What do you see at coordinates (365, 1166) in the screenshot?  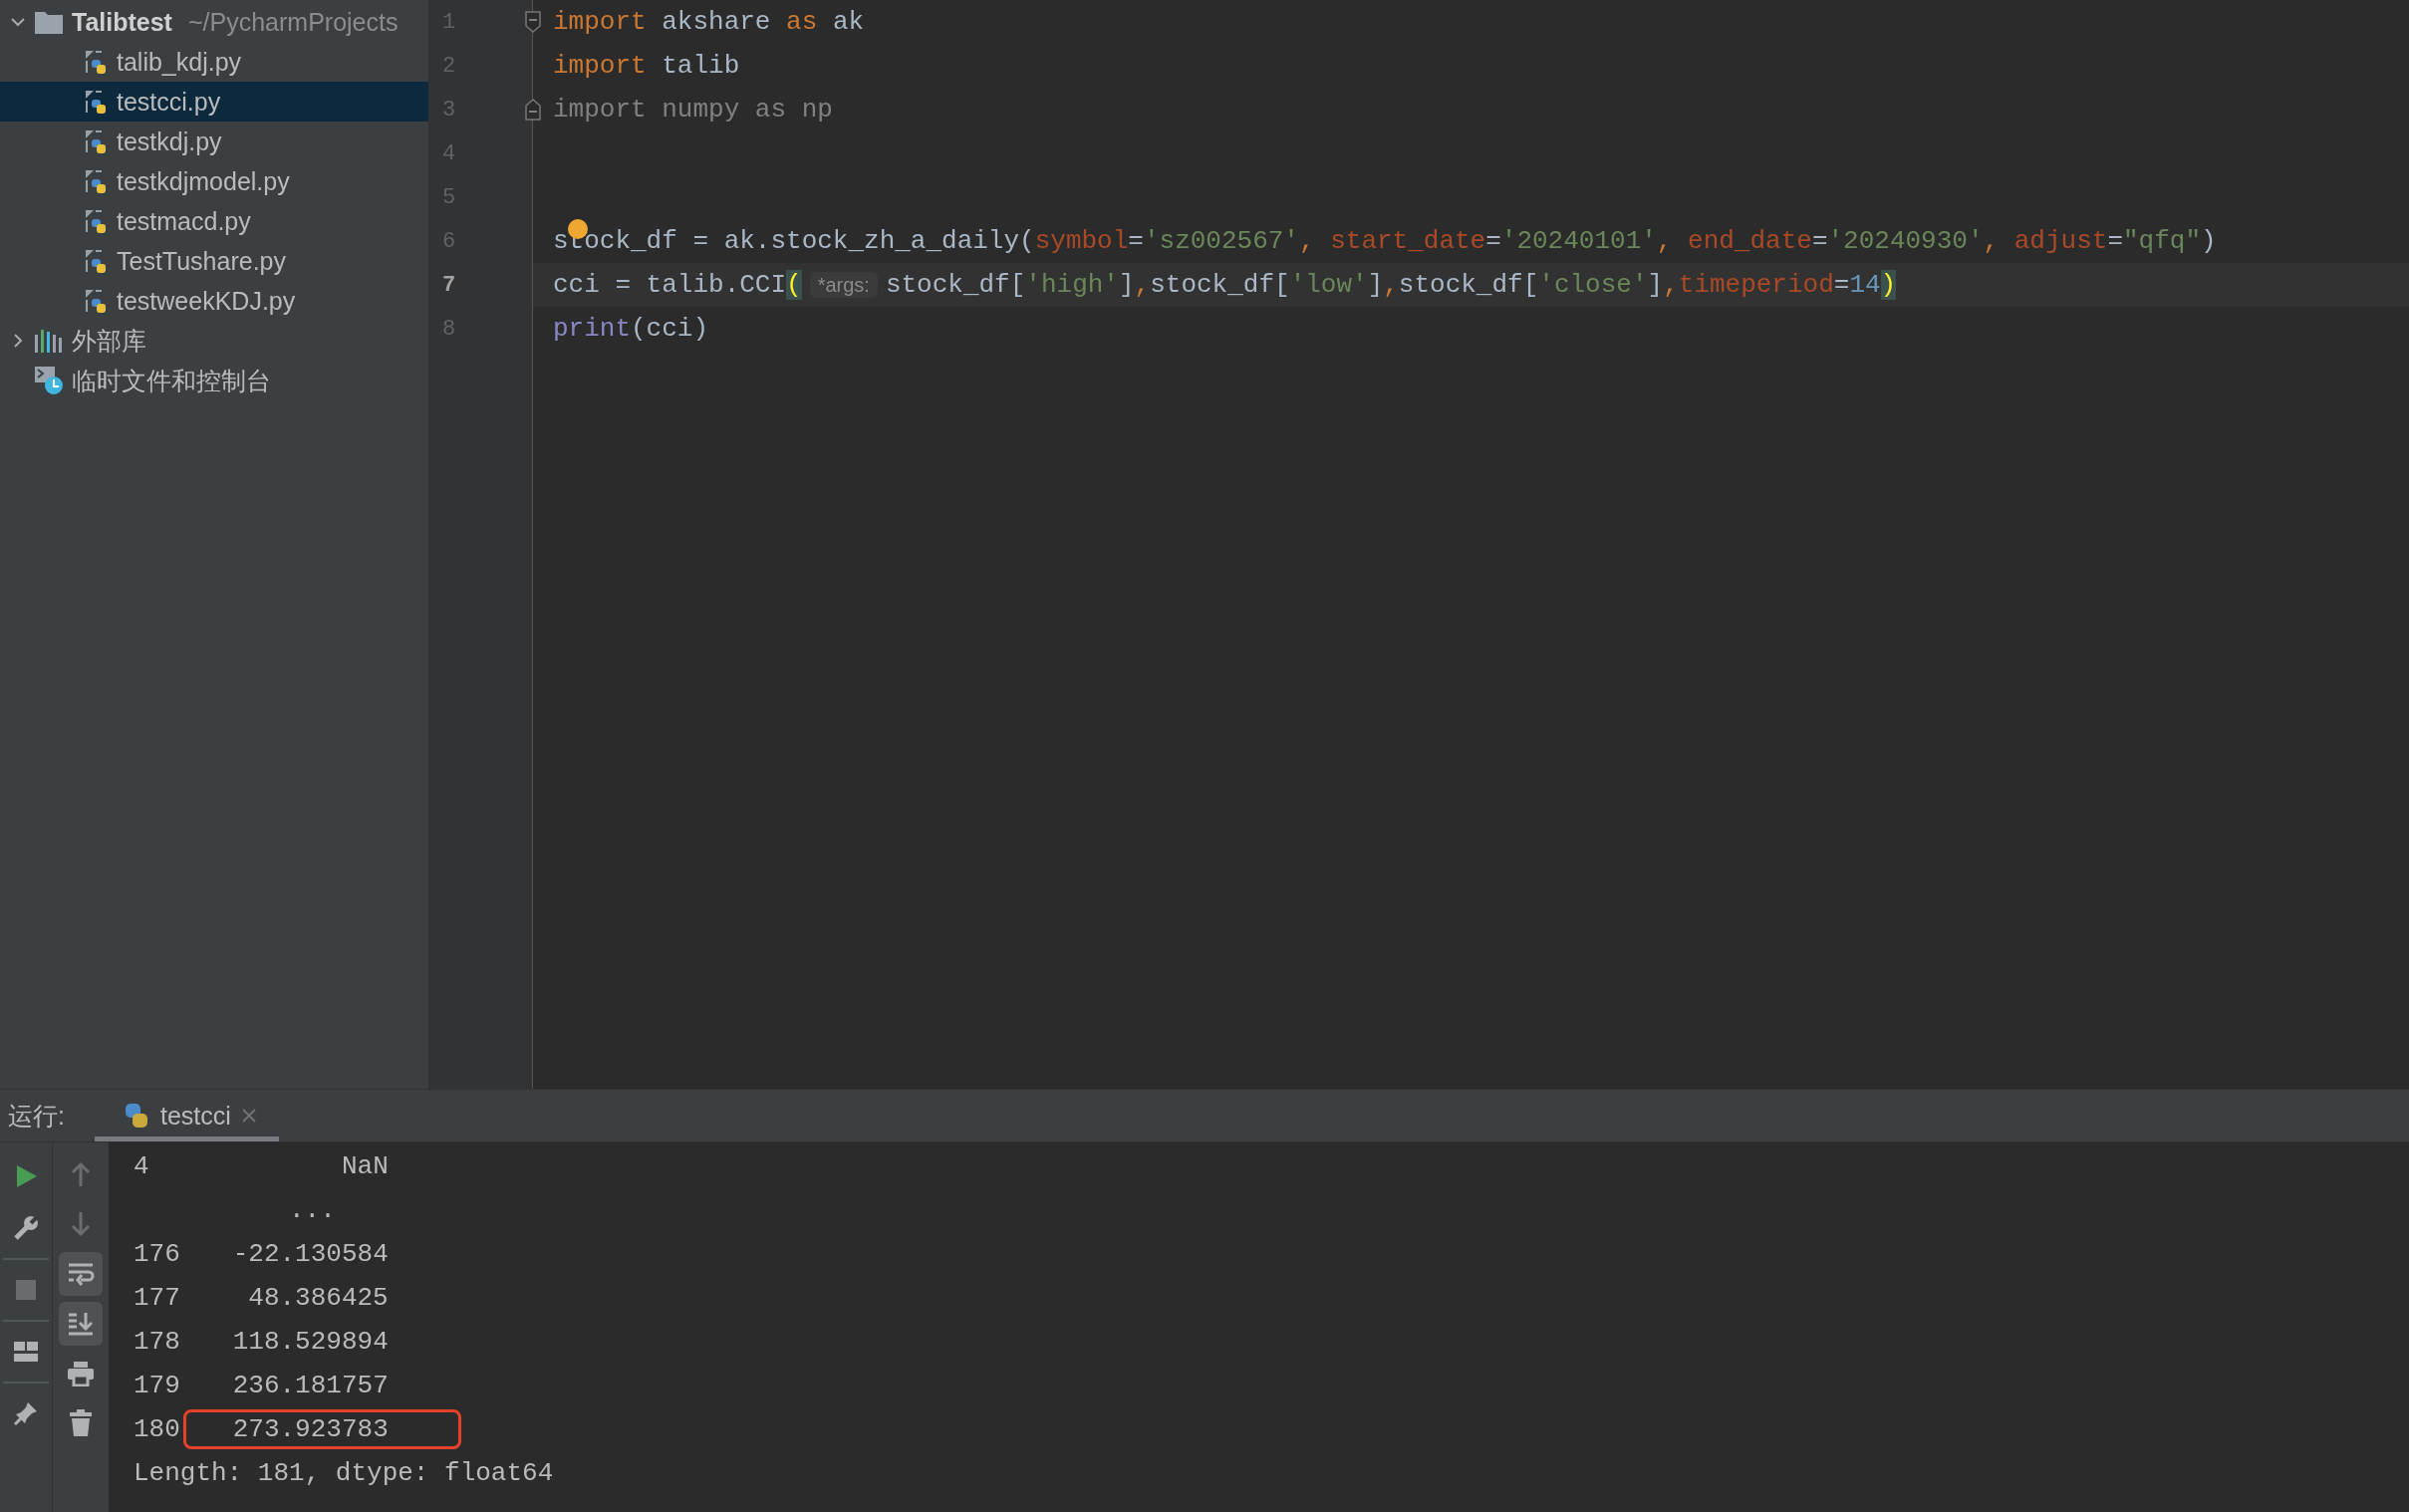 I see `console-value: NaN` at bounding box center [365, 1166].